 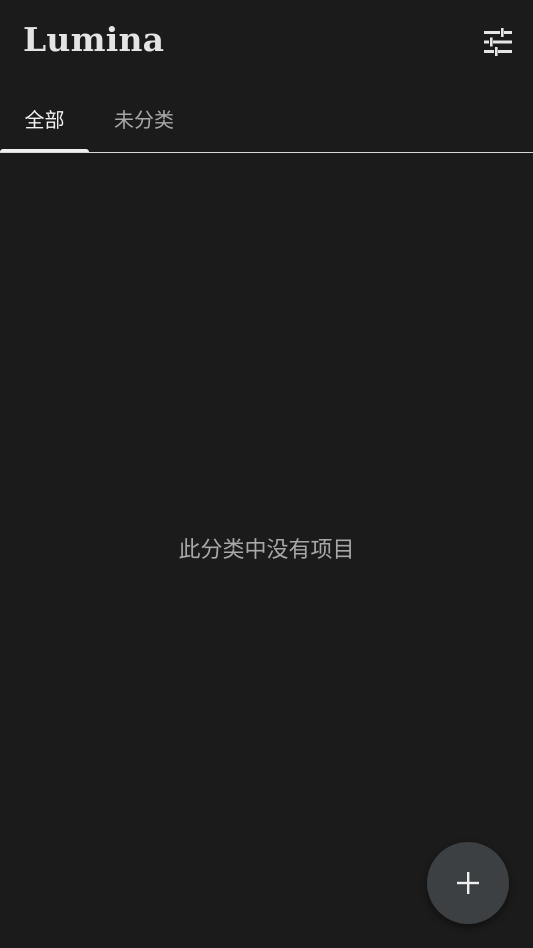 I want to click on category-tabs: 全部 未分类, so click(x=266, y=119).